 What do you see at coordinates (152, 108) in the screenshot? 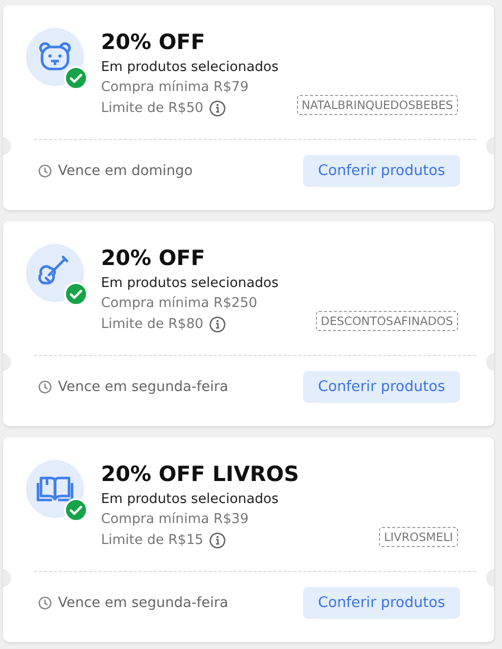
I see `discount-limit: Limite de R$50` at bounding box center [152, 108].